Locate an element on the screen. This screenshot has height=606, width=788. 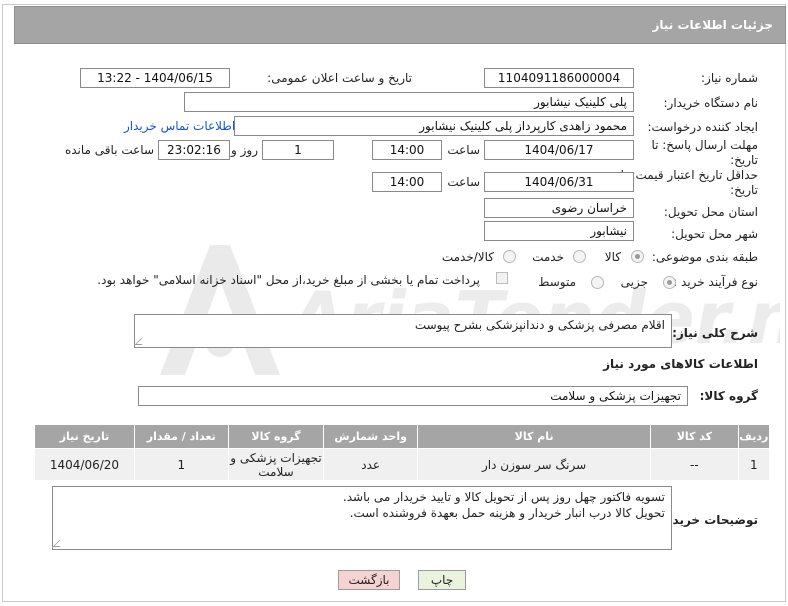
category-option-service: خدمت is located at coordinates (548, 257).